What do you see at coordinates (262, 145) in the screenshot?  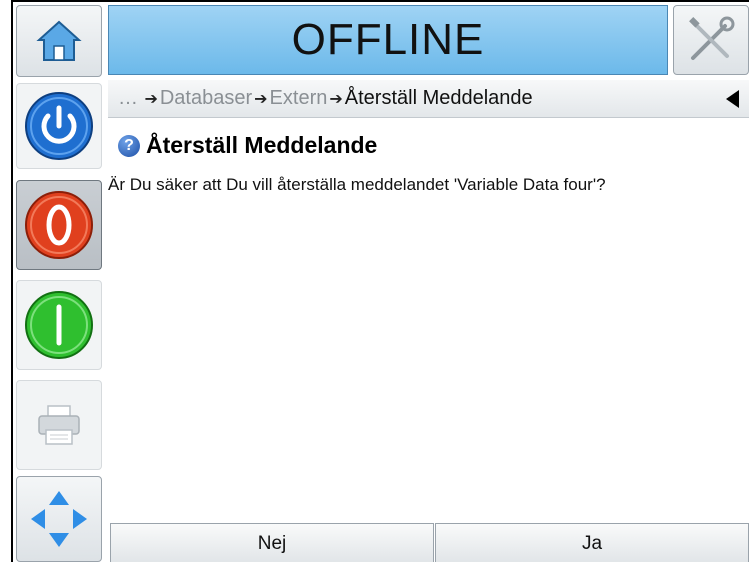 I see `dialog-title-text: Återställ Meddelande` at bounding box center [262, 145].